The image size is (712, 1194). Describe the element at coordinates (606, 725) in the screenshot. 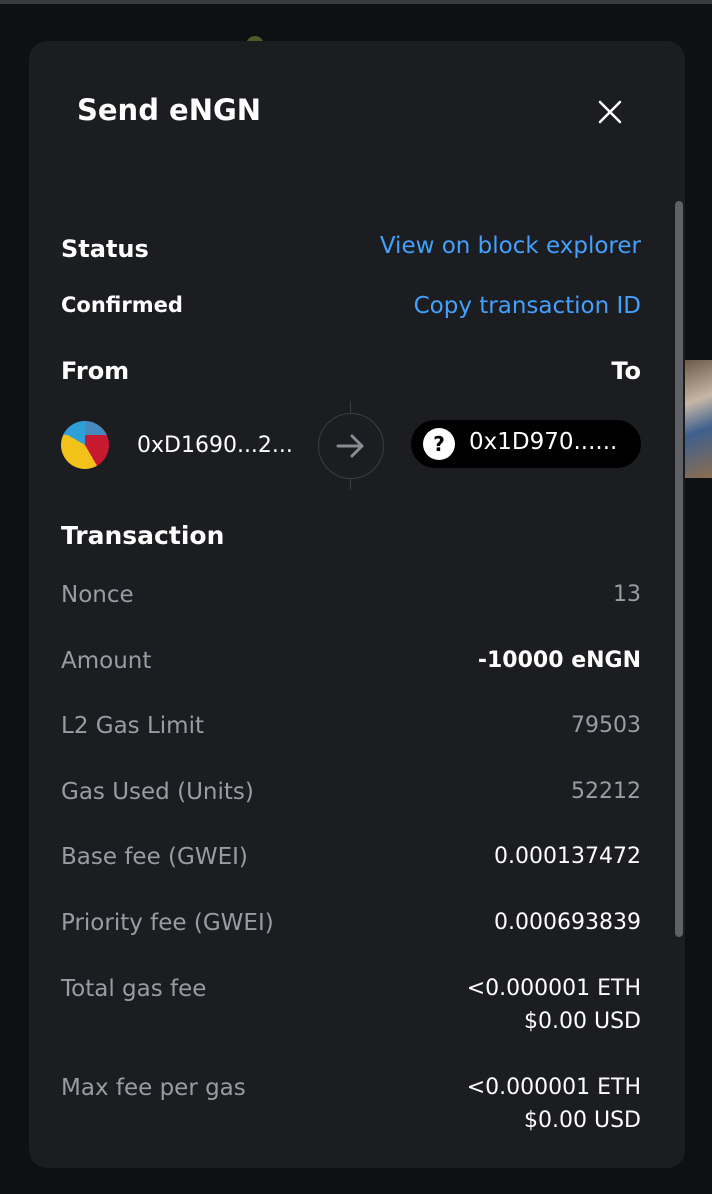

I see `l2-gas-limit-value: 79503` at that location.